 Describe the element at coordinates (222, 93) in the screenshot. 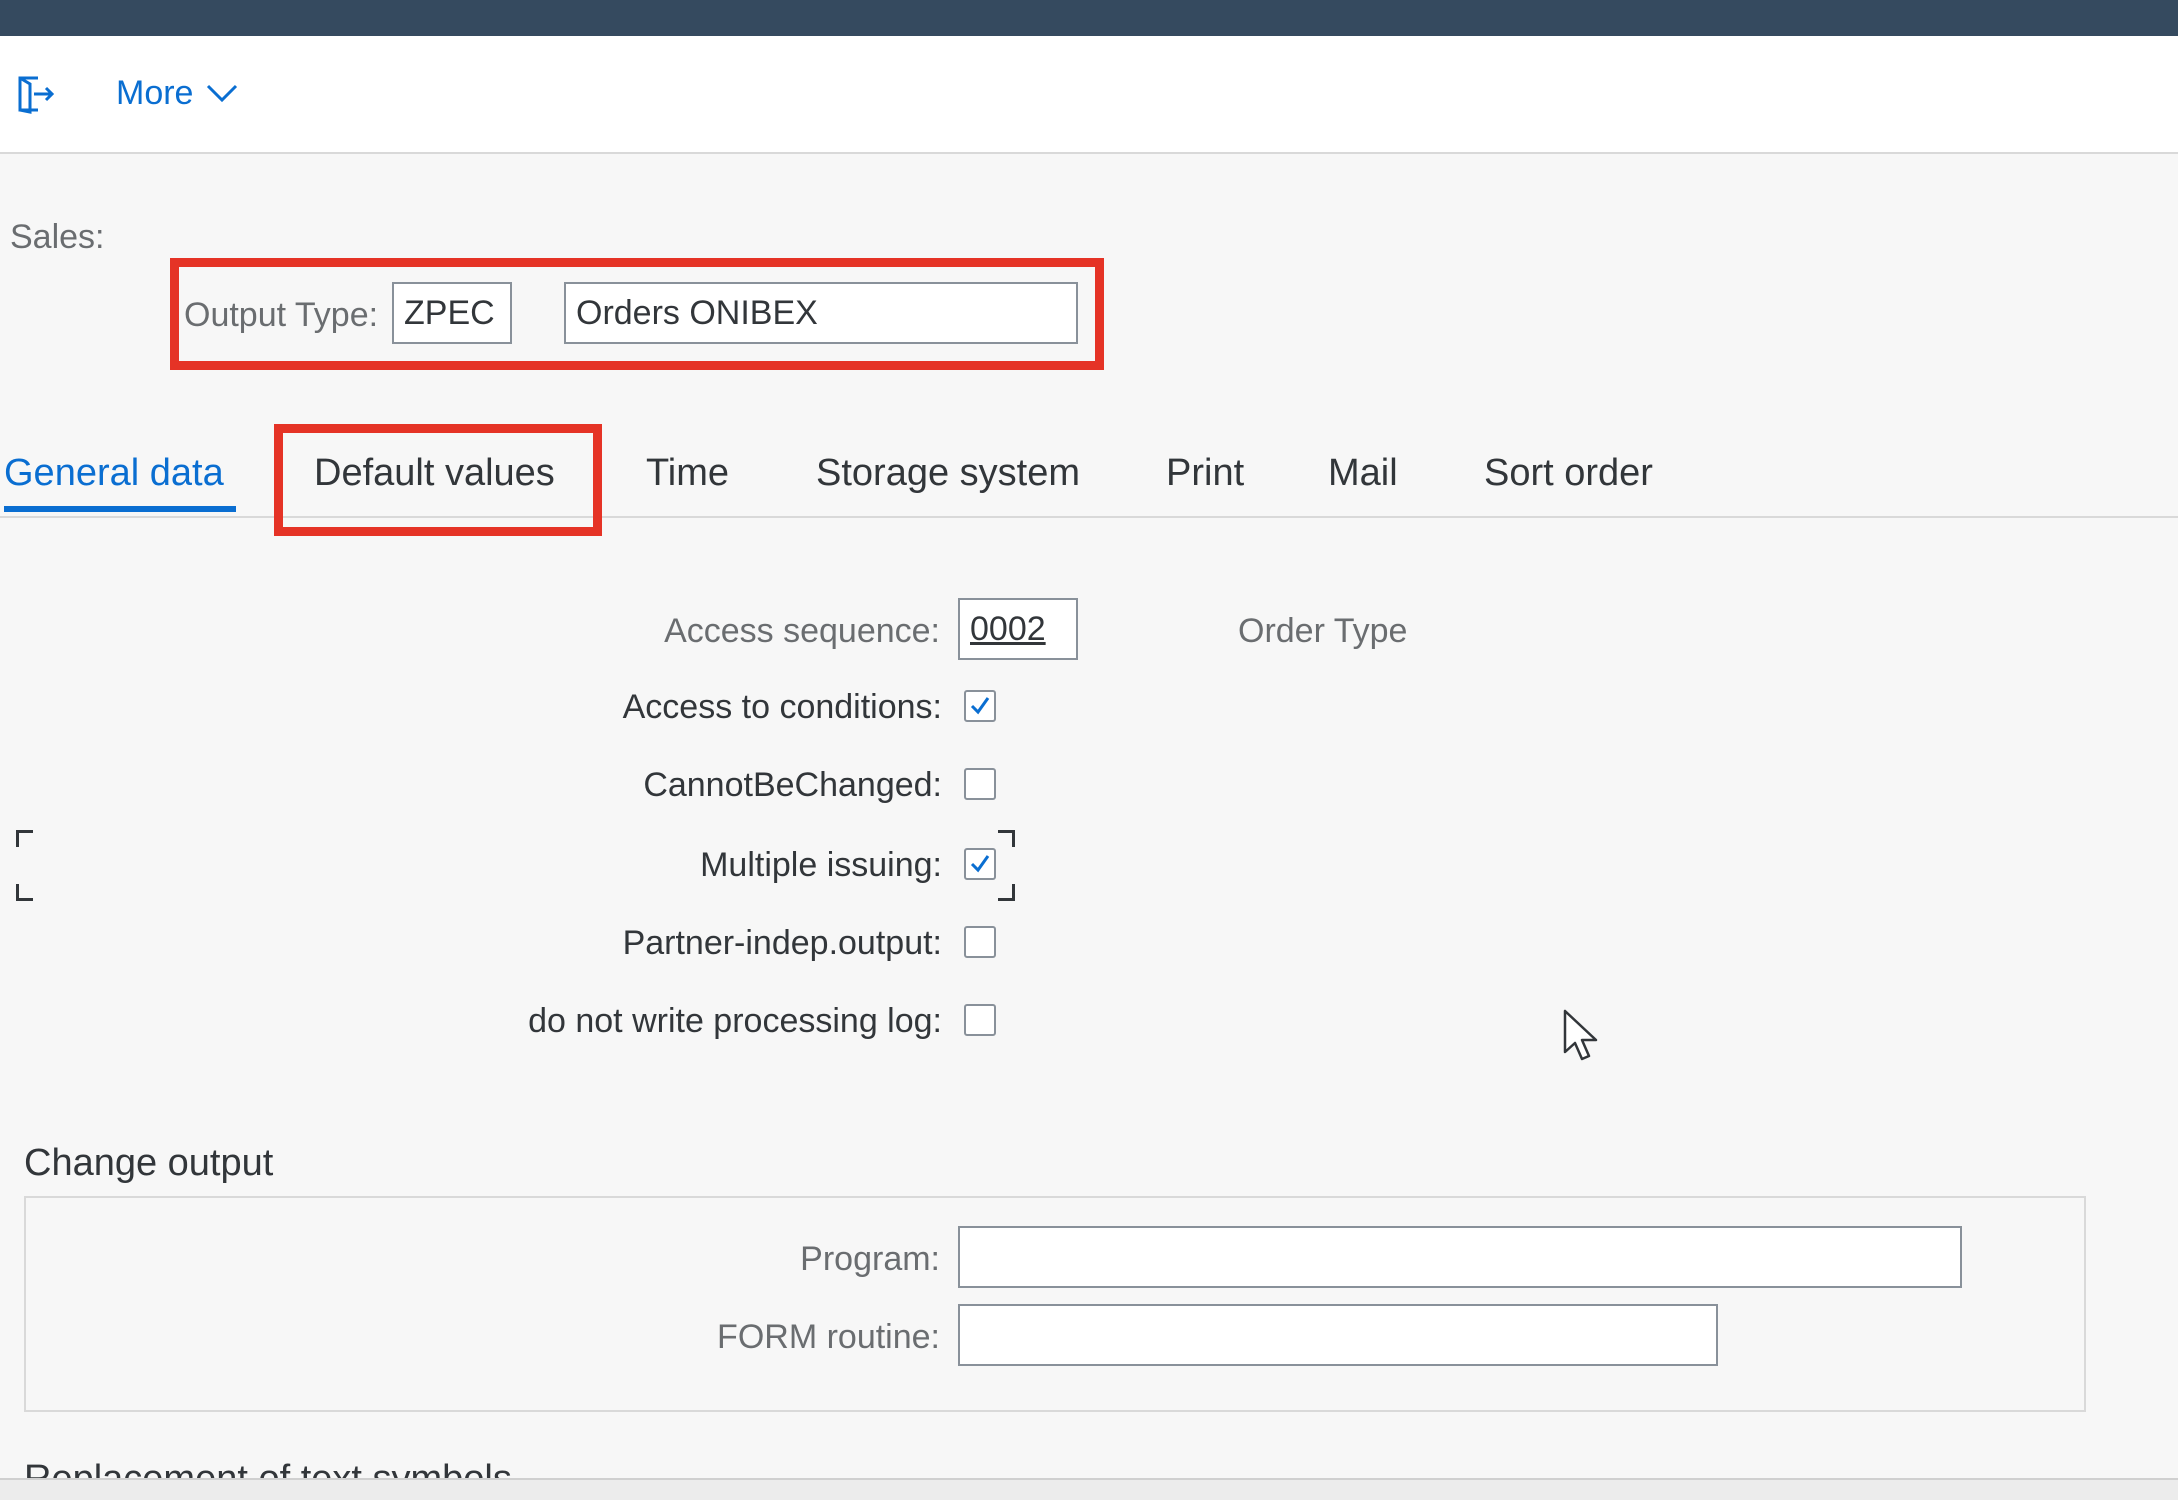

I see `chevron-down-icon` at that location.